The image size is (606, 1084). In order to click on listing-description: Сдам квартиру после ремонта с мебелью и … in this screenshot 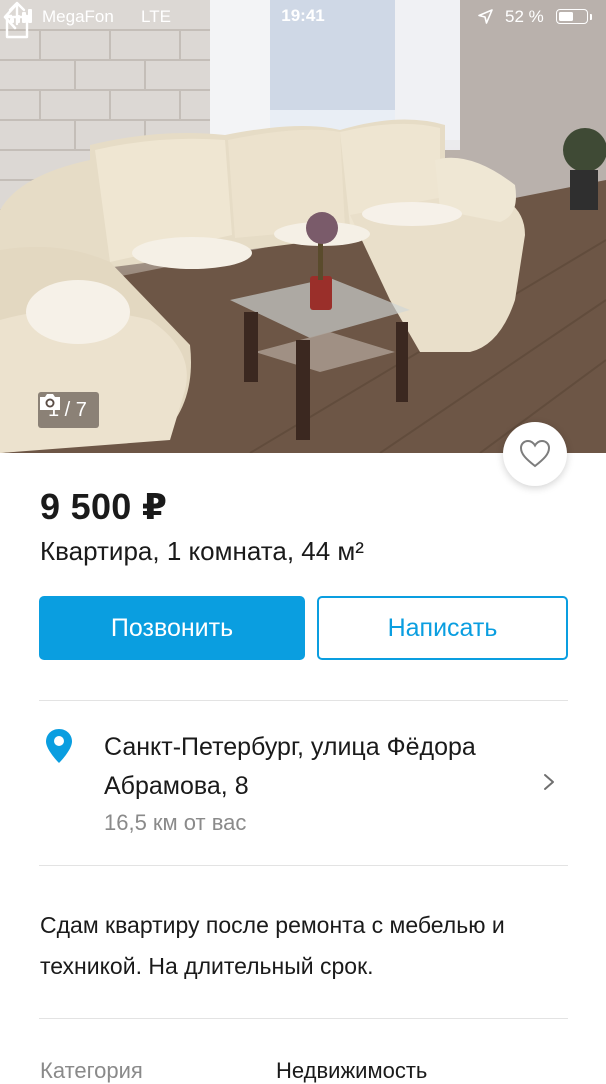, I will do `click(272, 945)`.